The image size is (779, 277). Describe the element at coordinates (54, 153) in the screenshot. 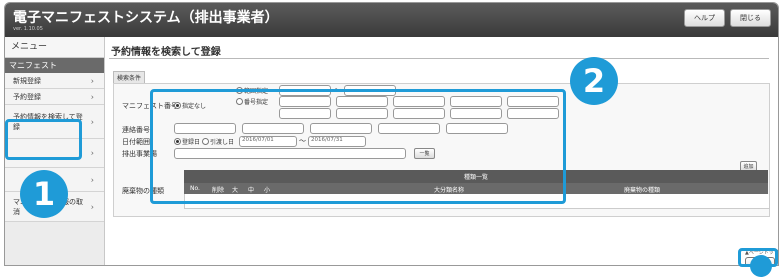

I see `sidebar-item-4: ›` at that location.